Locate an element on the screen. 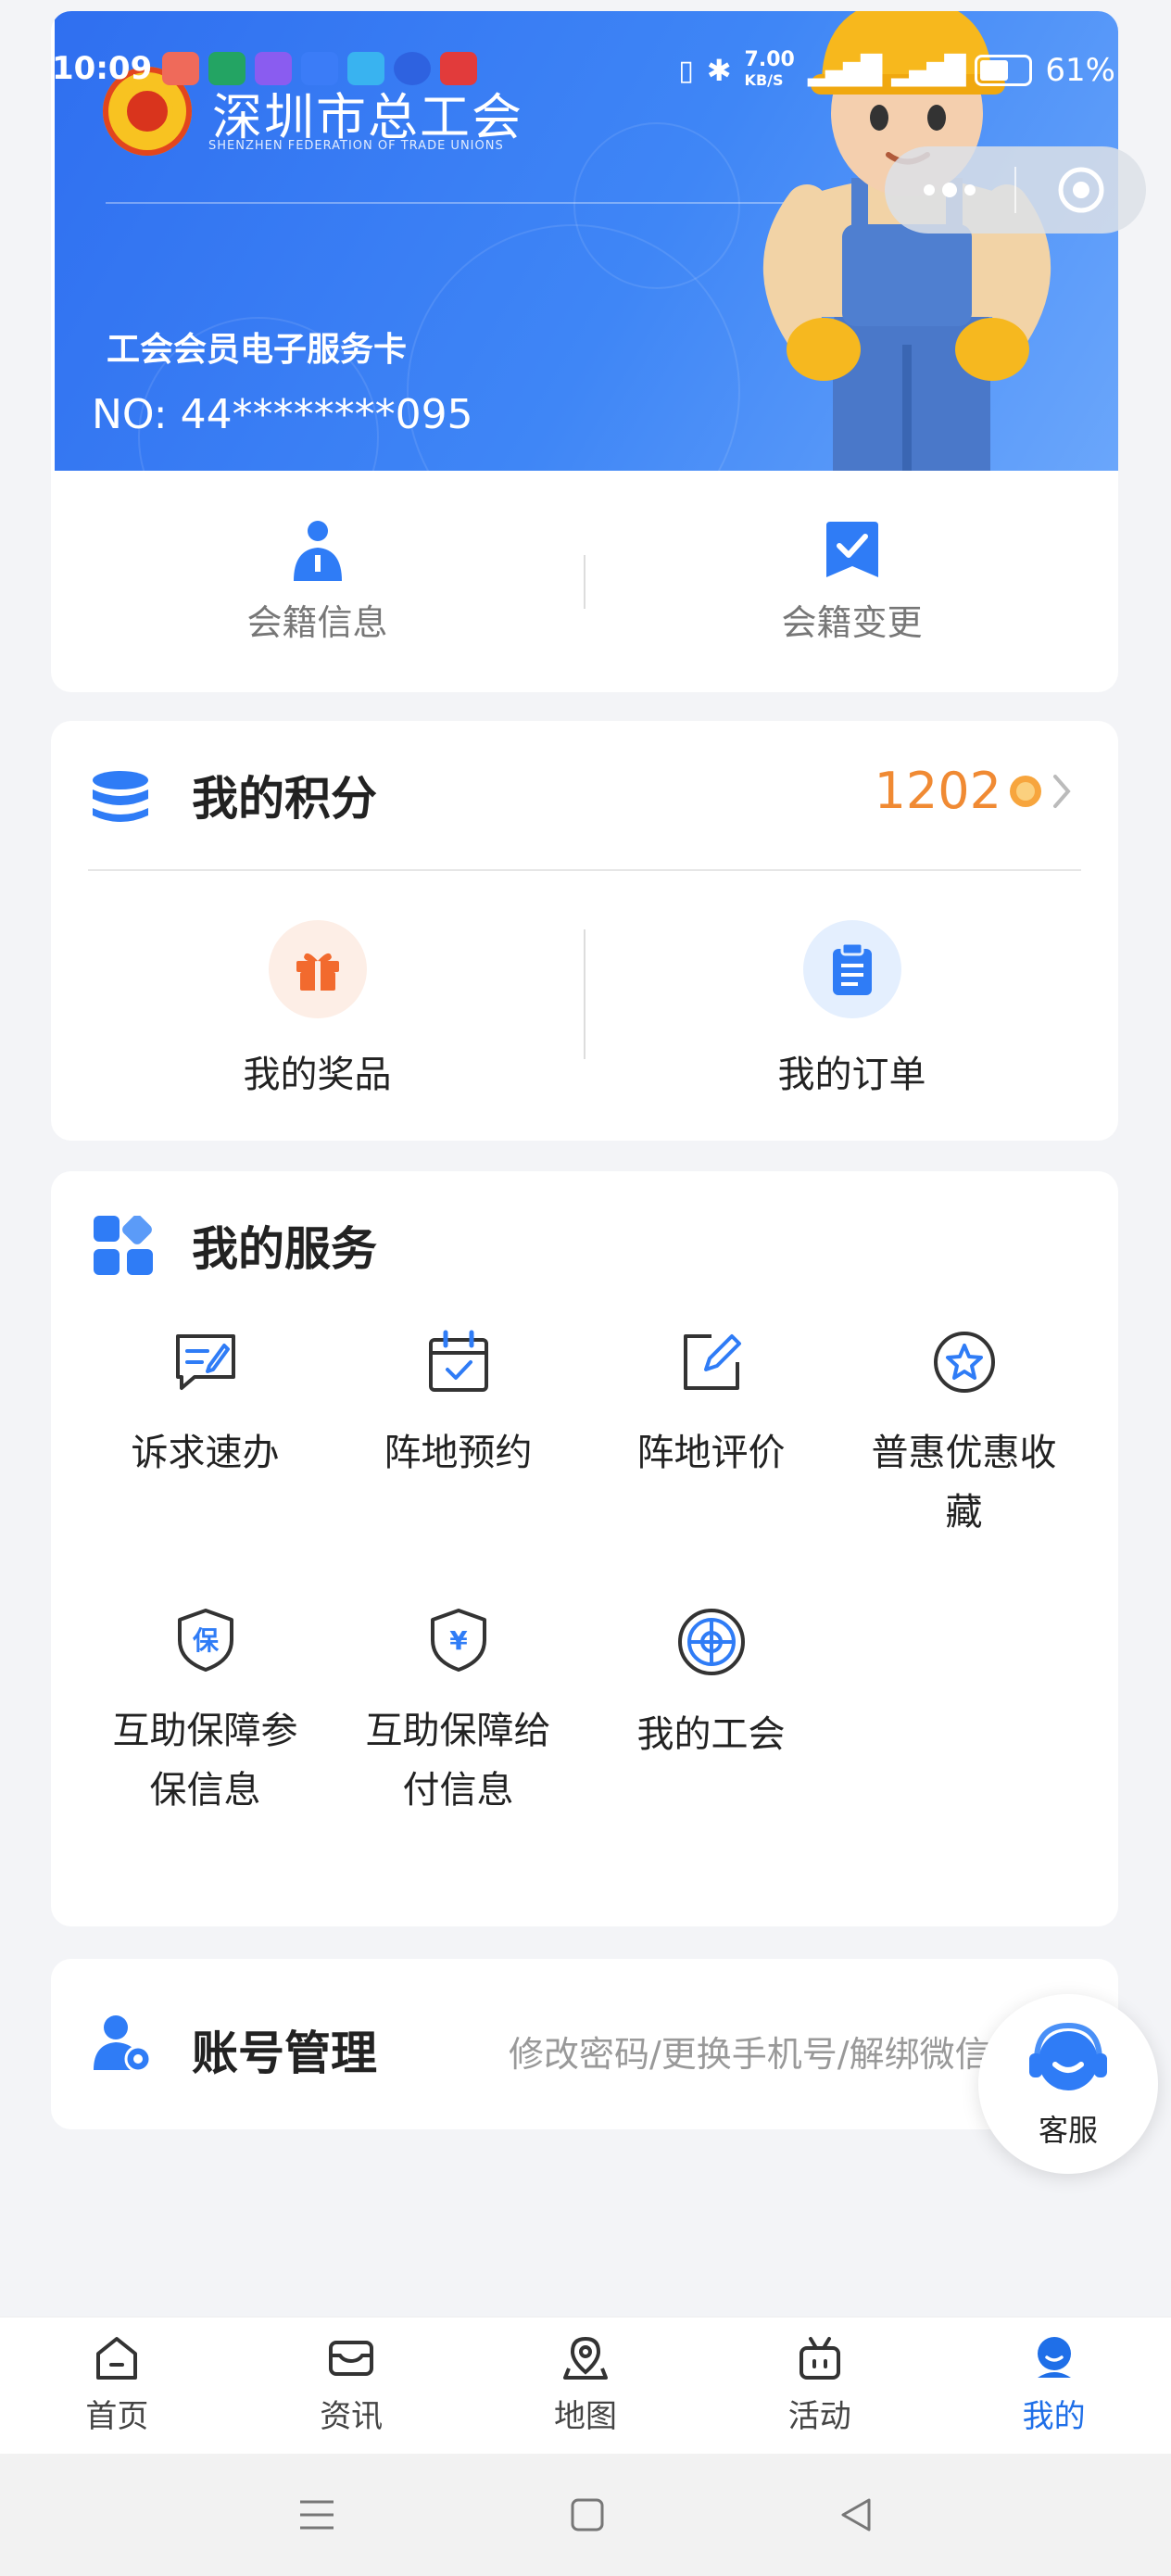 This screenshot has height=2576, width=1171. card-title: 工会会员电子服务卡 is located at coordinates (257, 350).